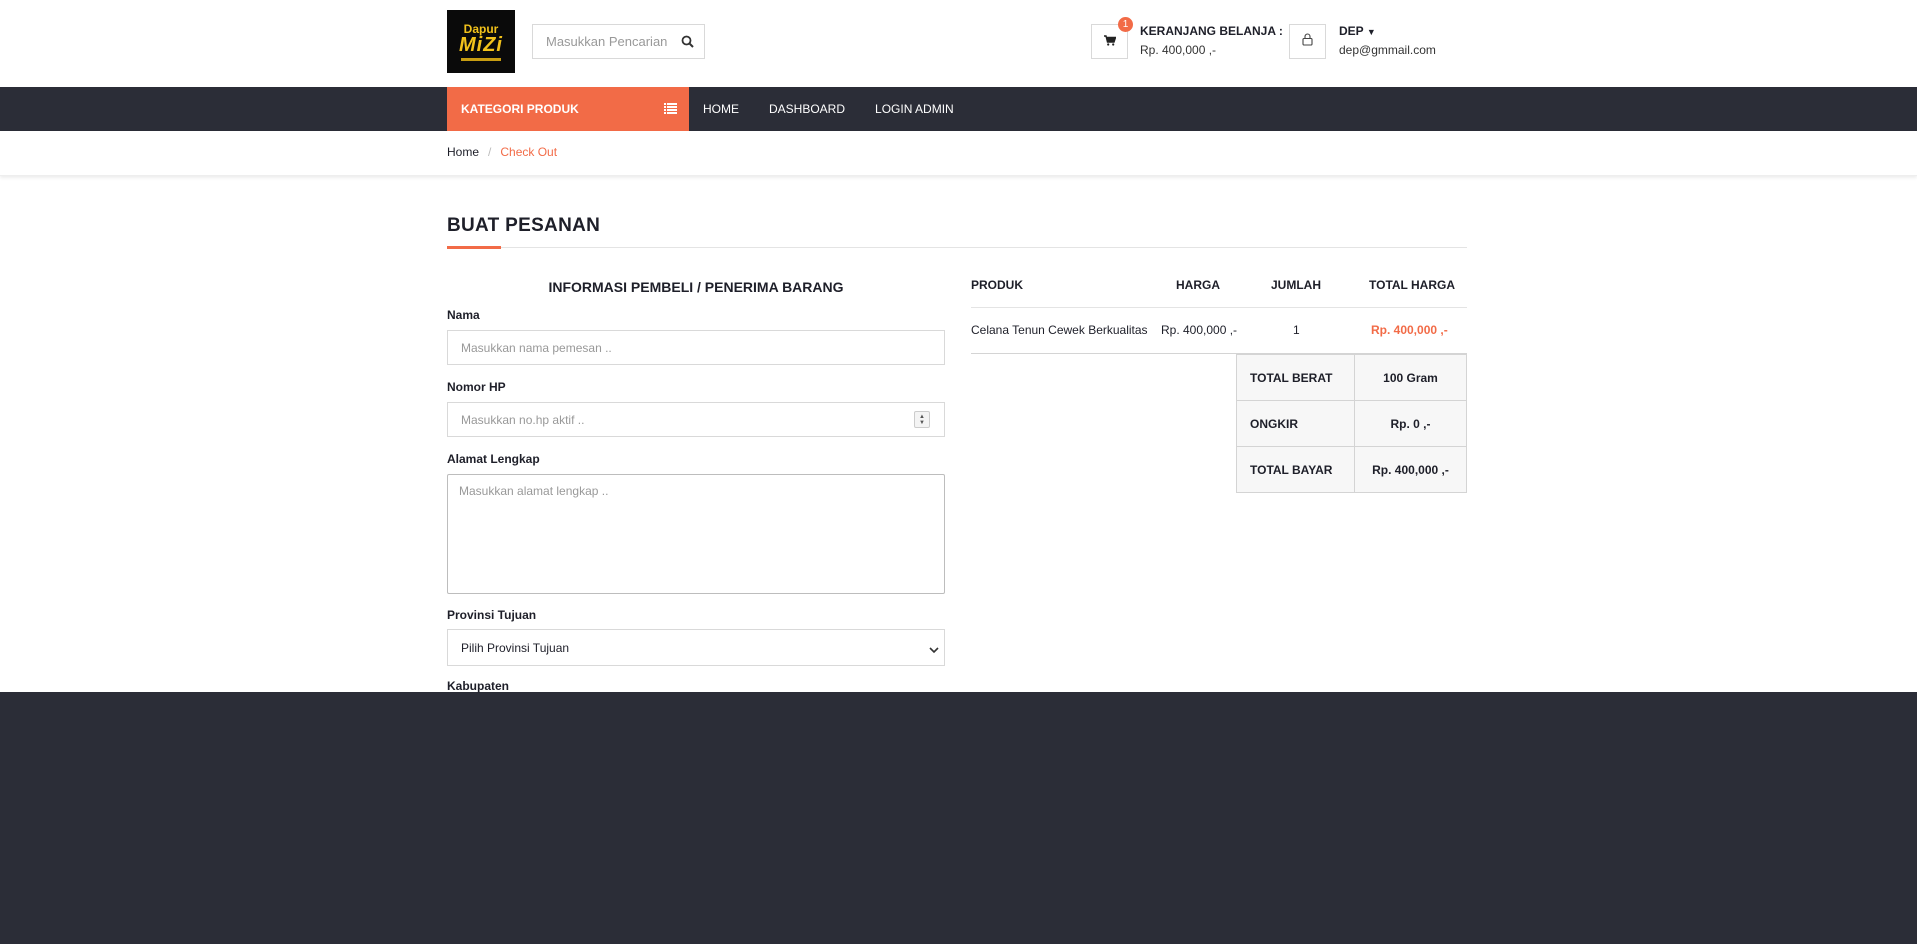 This screenshot has width=1917, height=944. What do you see at coordinates (934, 650) in the screenshot?
I see `chevron-down-icon` at bounding box center [934, 650].